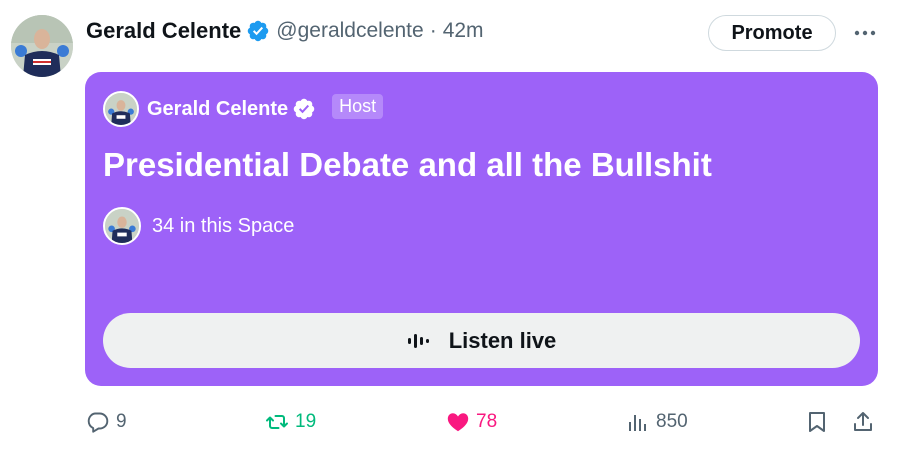  What do you see at coordinates (638, 422) in the screenshot?
I see `views-bar-chart-icon` at bounding box center [638, 422].